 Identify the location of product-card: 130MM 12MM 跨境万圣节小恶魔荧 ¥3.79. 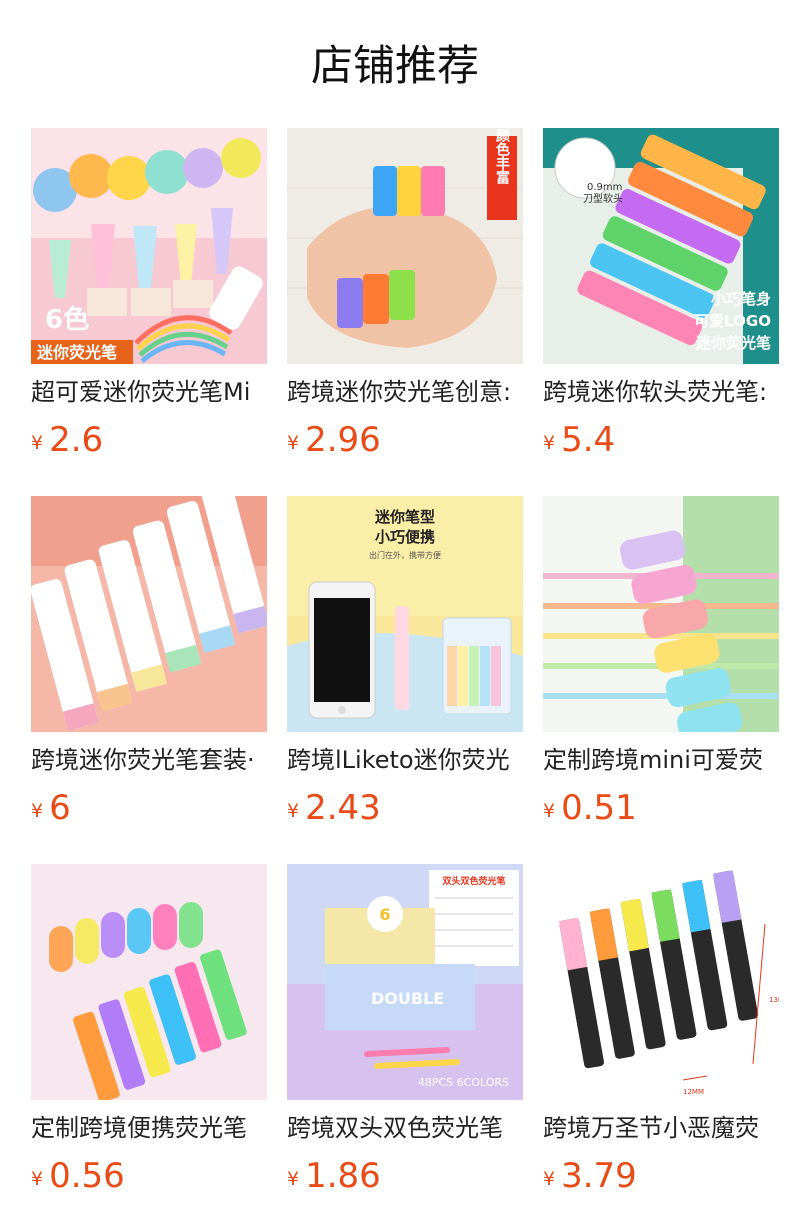
(661, 1030).